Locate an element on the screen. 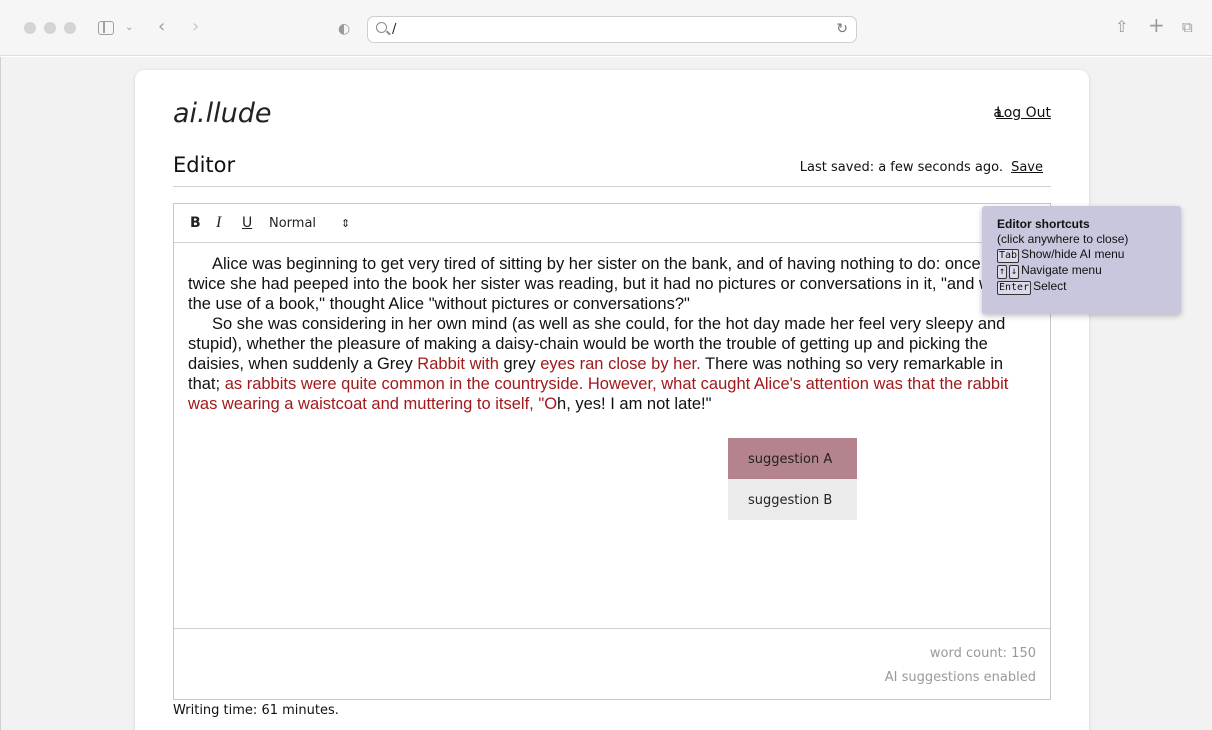 This screenshot has width=1212, height=730. tab-key: Tab is located at coordinates (1008, 256).